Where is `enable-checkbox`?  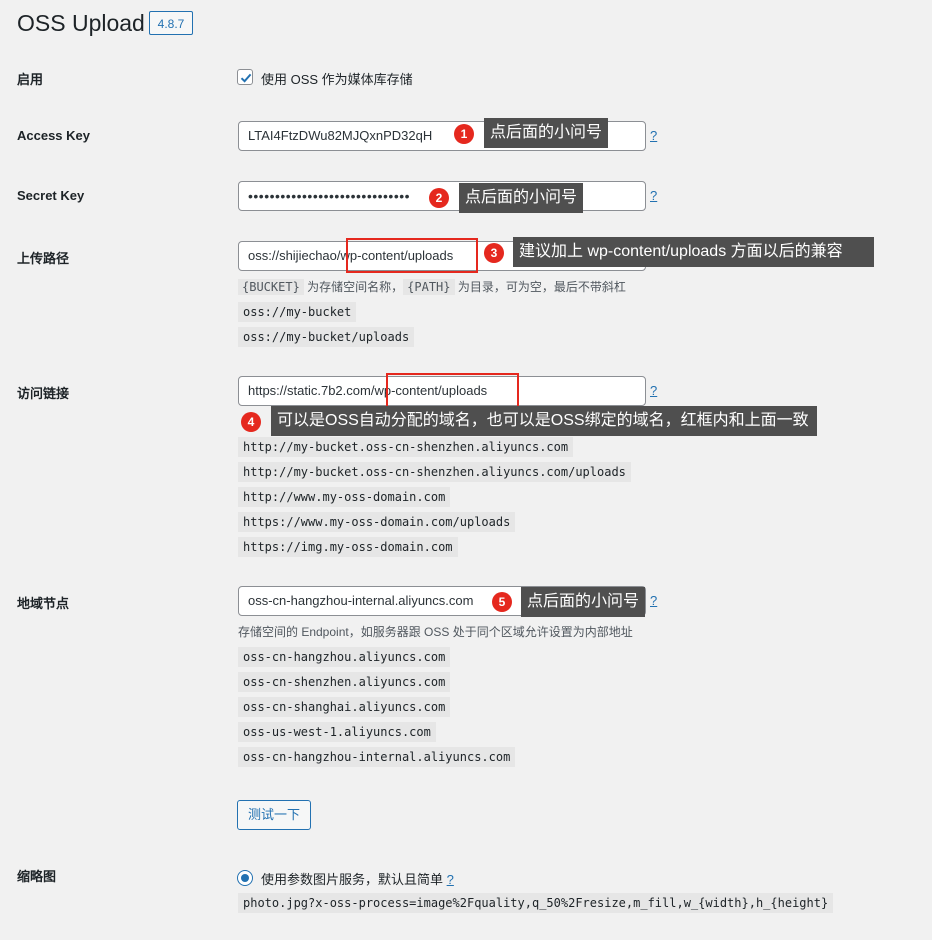 enable-checkbox is located at coordinates (245, 77).